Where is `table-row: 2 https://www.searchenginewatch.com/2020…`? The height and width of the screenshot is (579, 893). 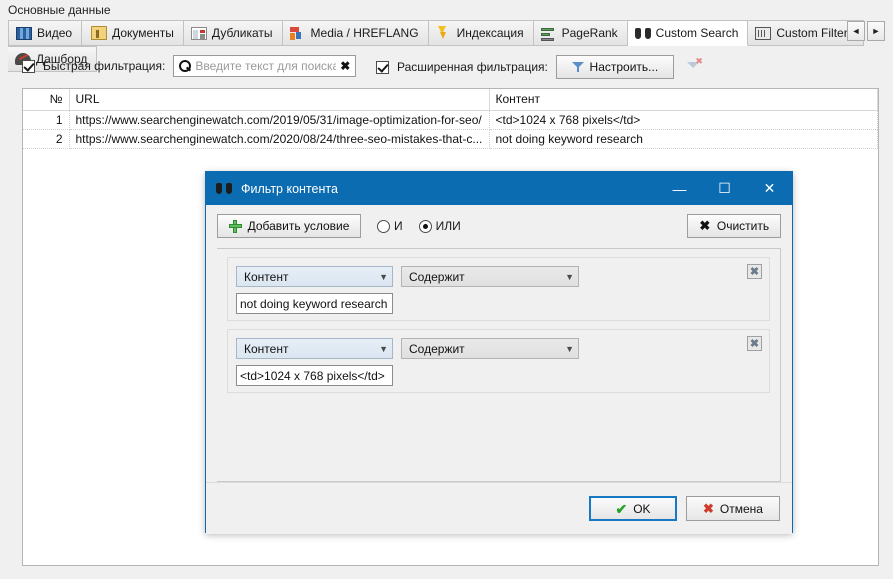 table-row: 2 https://www.searchenginewatch.com/2020… is located at coordinates (450, 139).